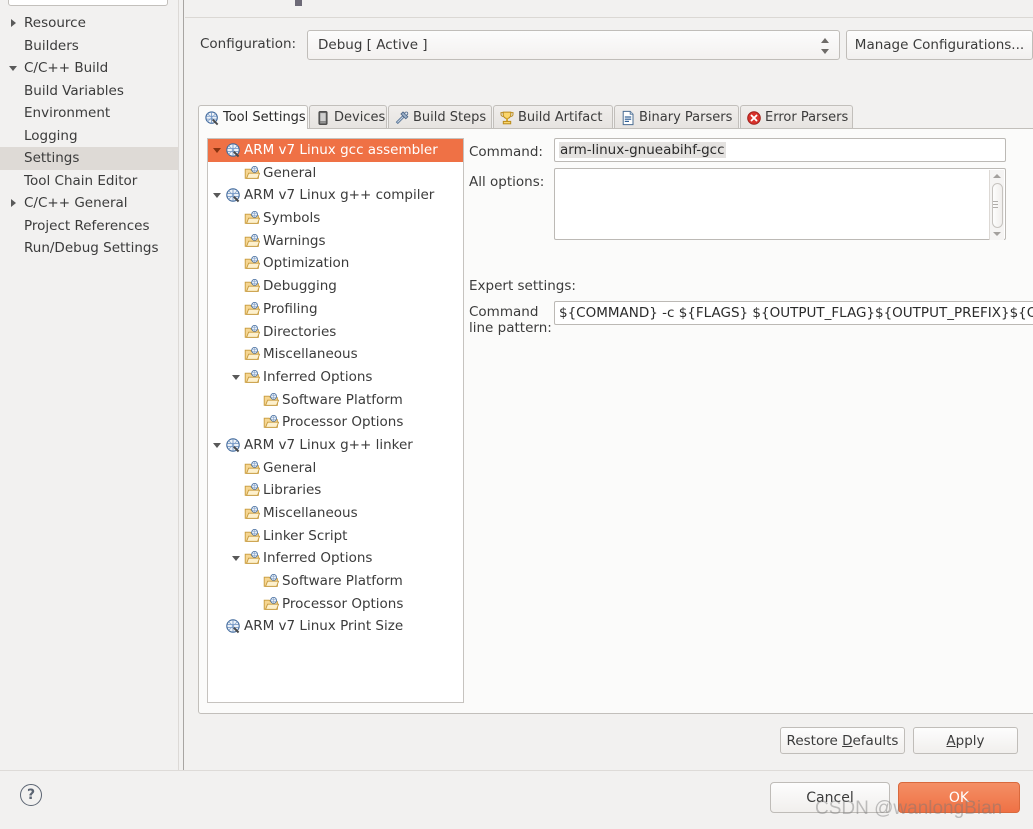 The width and height of the screenshot is (1033, 829). I want to click on tab-error-parsers: Error Parsers, so click(796, 117).